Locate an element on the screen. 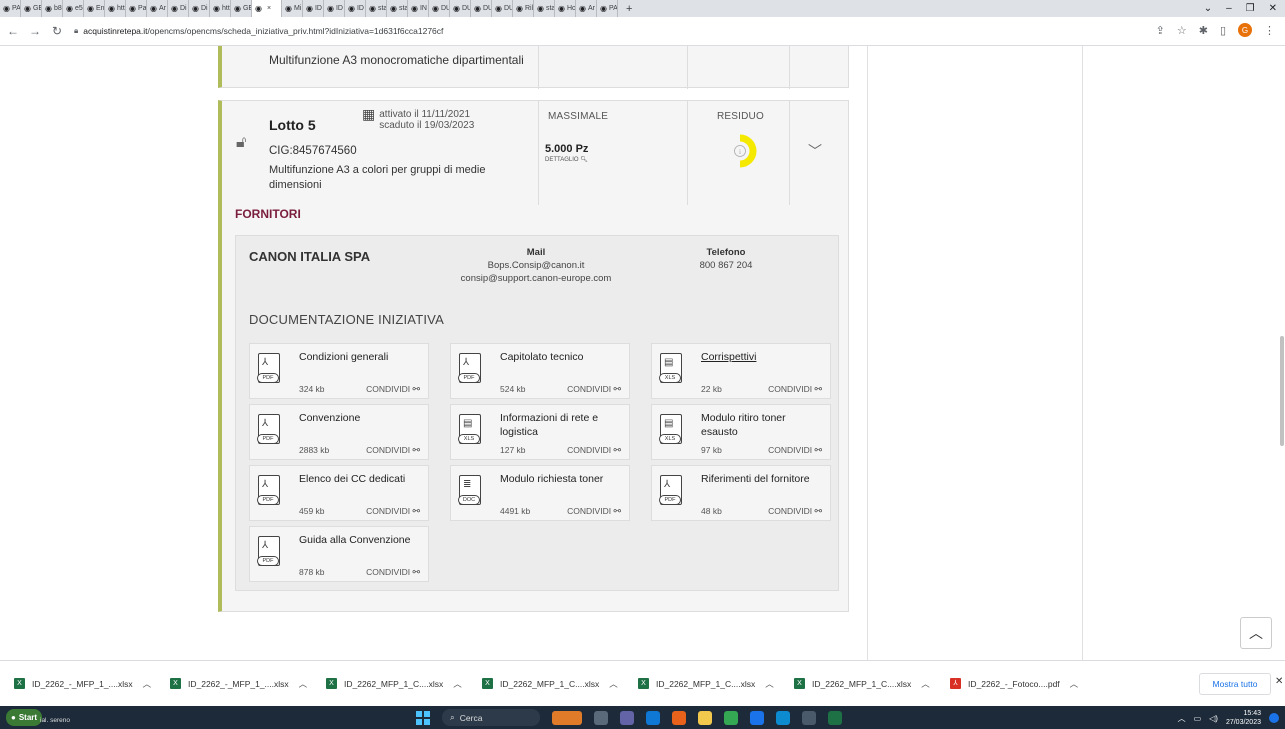  document-name: Elenco dei CC dedicati is located at coordinates (361, 479).